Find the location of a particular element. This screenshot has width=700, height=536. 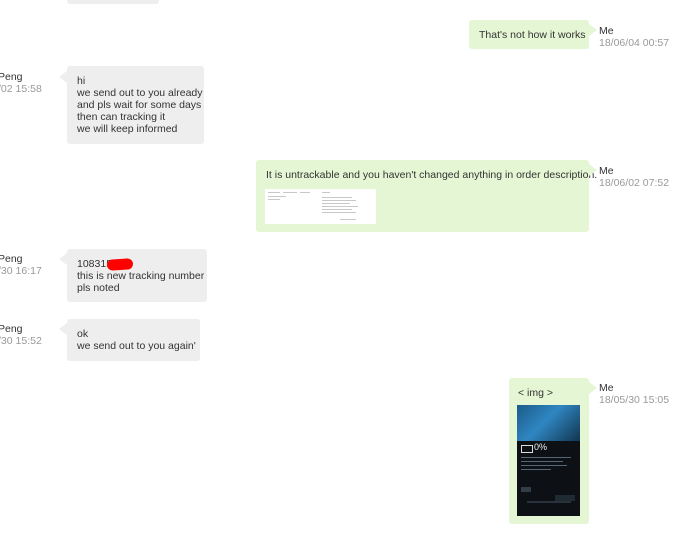

message-text: we send out to you again' is located at coordinates (136, 346).